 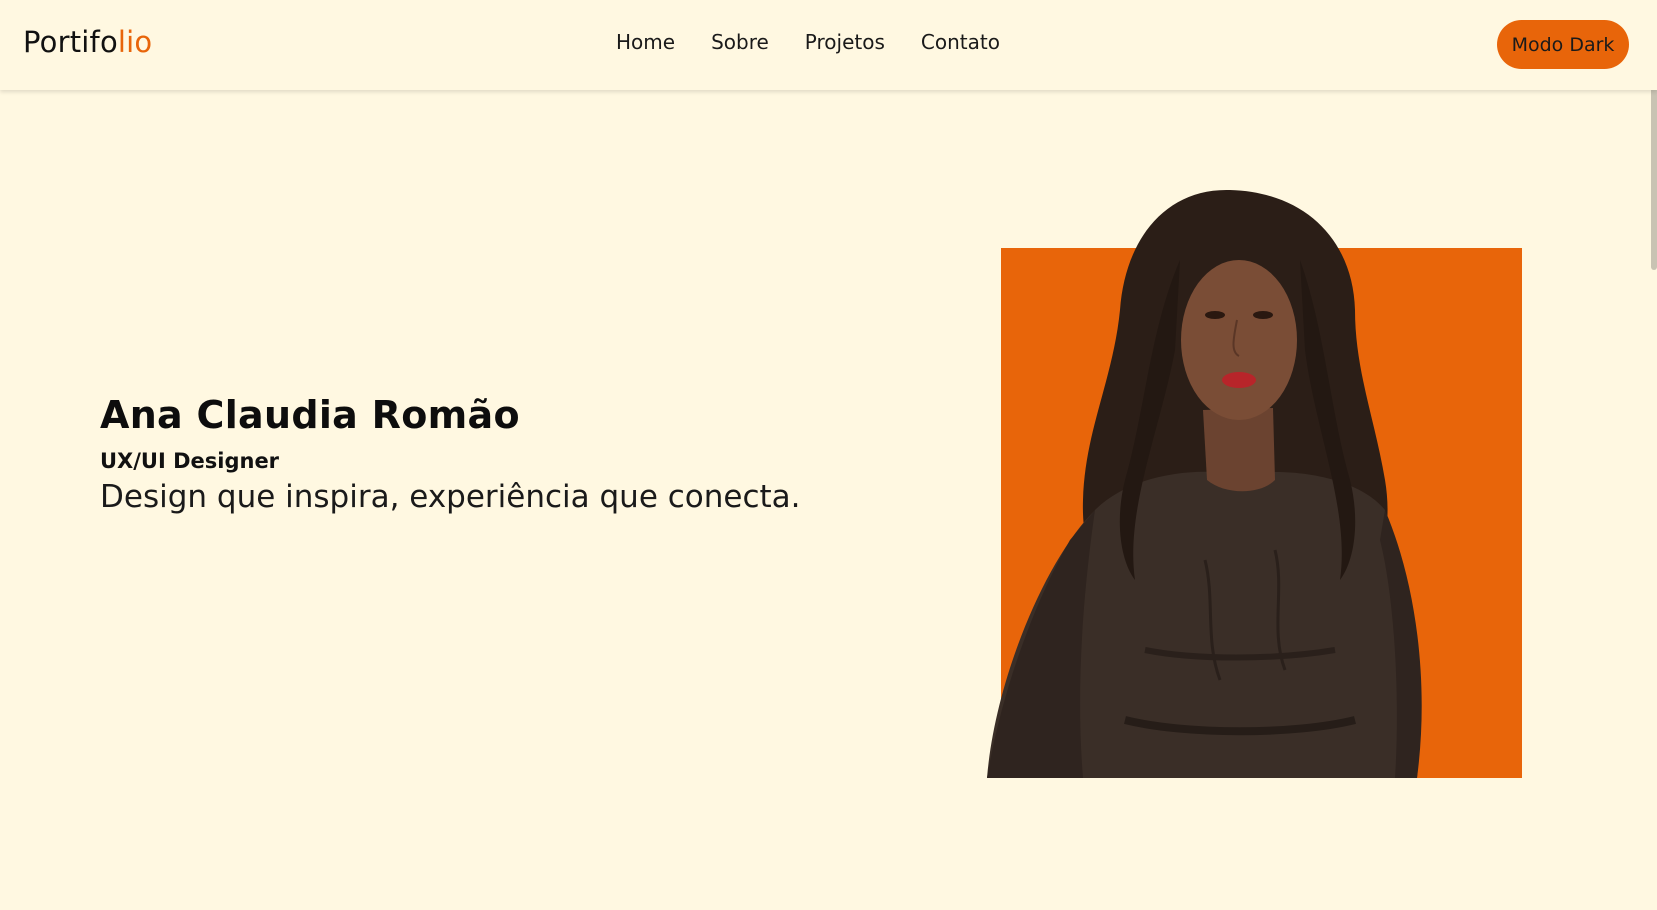 I want to click on dark-mode-button: Modo Dark, so click(x=1563, y=44).